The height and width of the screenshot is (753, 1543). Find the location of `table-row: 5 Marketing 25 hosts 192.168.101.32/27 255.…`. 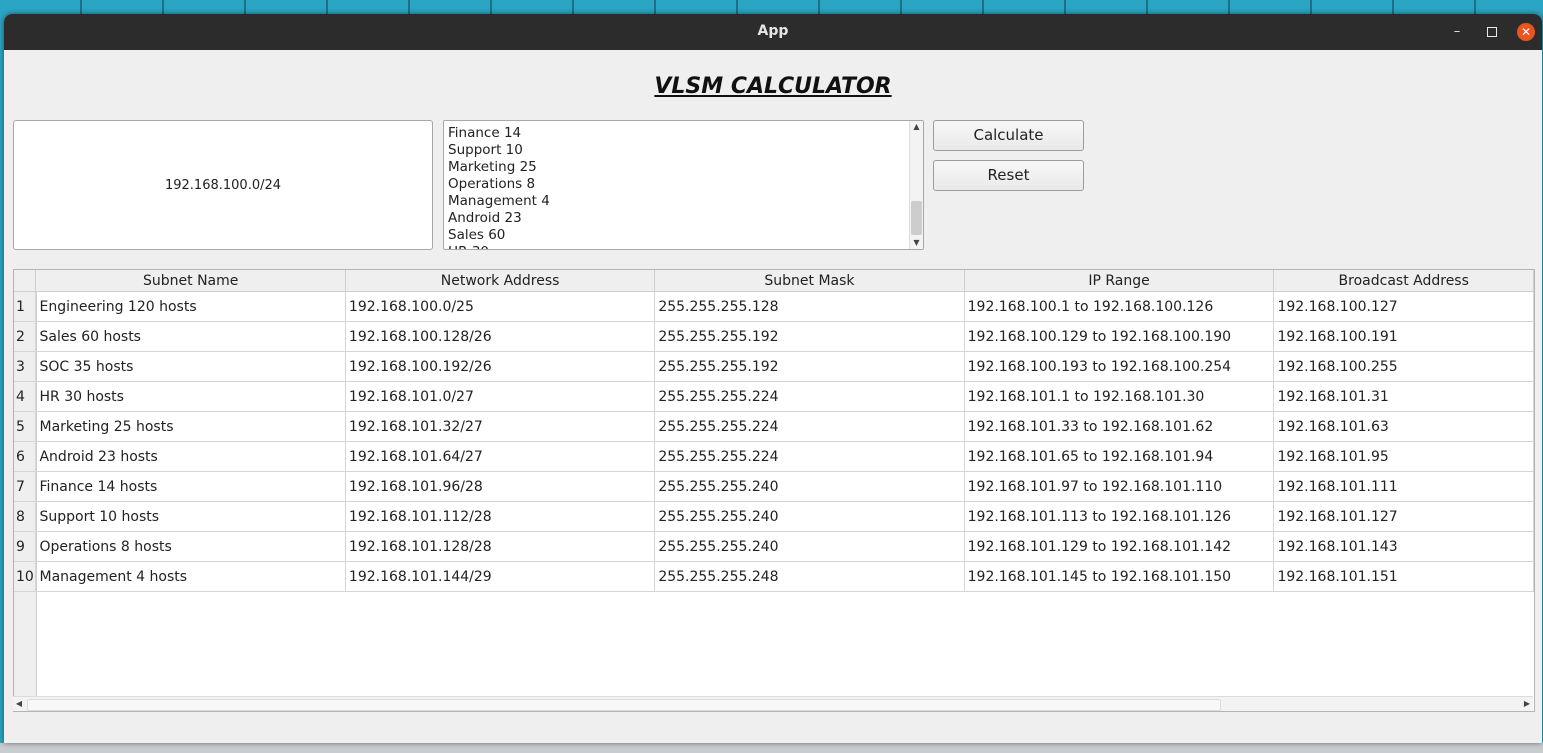

table-row: 5 Marketing 25 hosts 192.168.101.32/27 255.… is located at coordinates (774, 426).